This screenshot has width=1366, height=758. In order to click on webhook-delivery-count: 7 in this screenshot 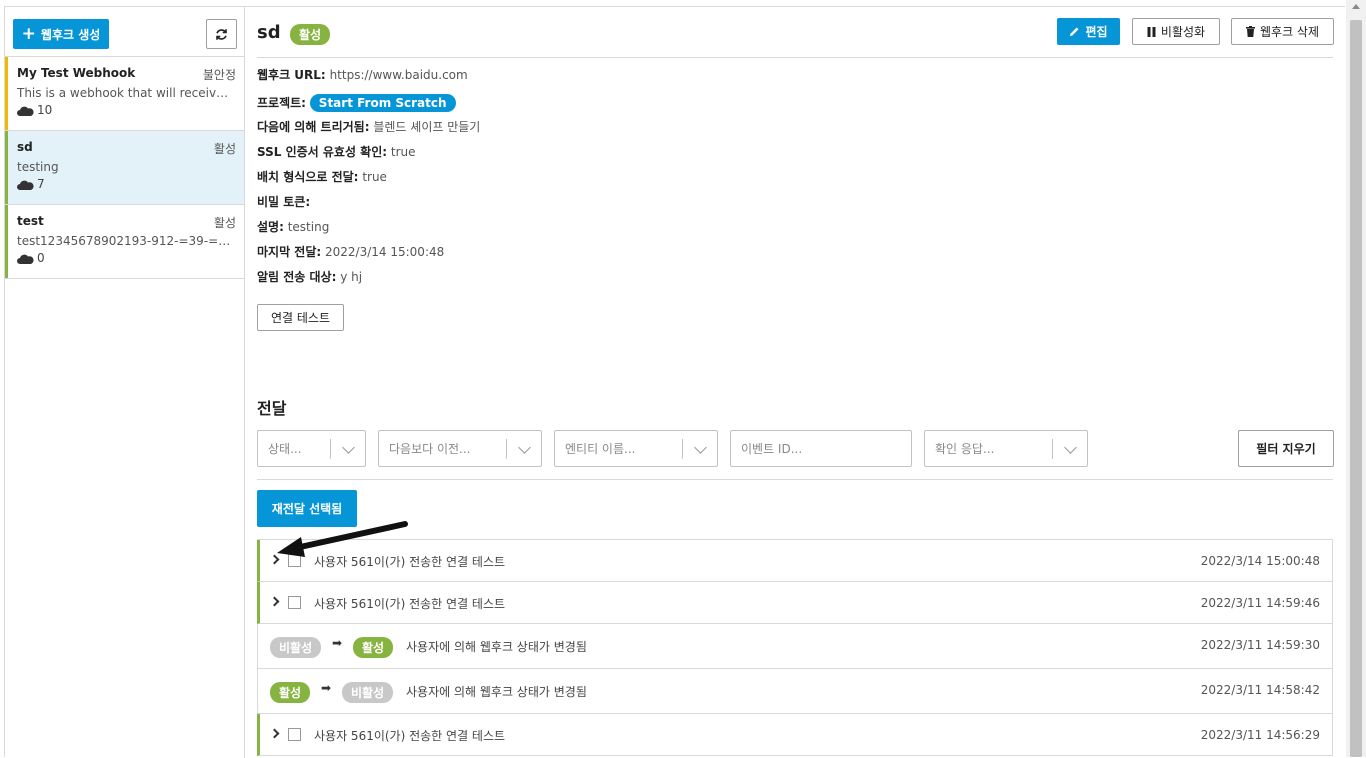, I will do `click(126, 184)`.